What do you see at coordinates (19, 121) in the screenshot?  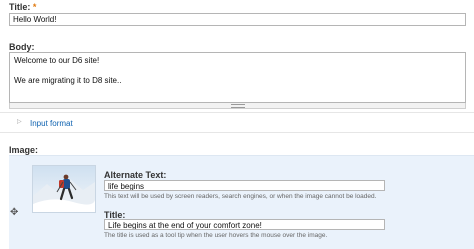 I see `collapse-toggle-icon: ▷` at bounding box center [19, 121].